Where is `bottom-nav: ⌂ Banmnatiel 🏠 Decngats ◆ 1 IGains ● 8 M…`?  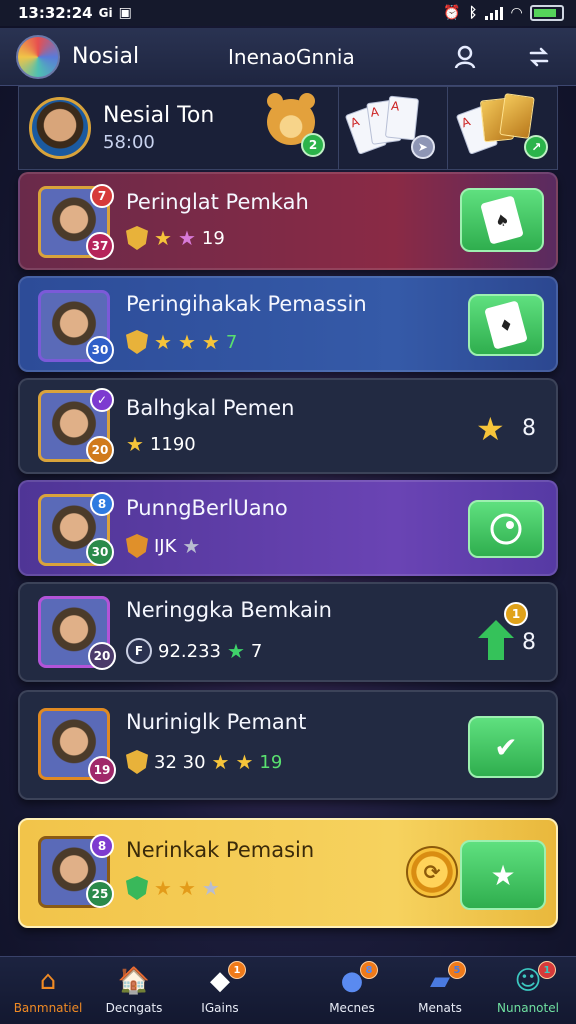 bottom-nav: ⌂ Banmnatiel 🏠 Decngats ◆ 1 IGains ● 8 M… is located at coordinates (288, 990).